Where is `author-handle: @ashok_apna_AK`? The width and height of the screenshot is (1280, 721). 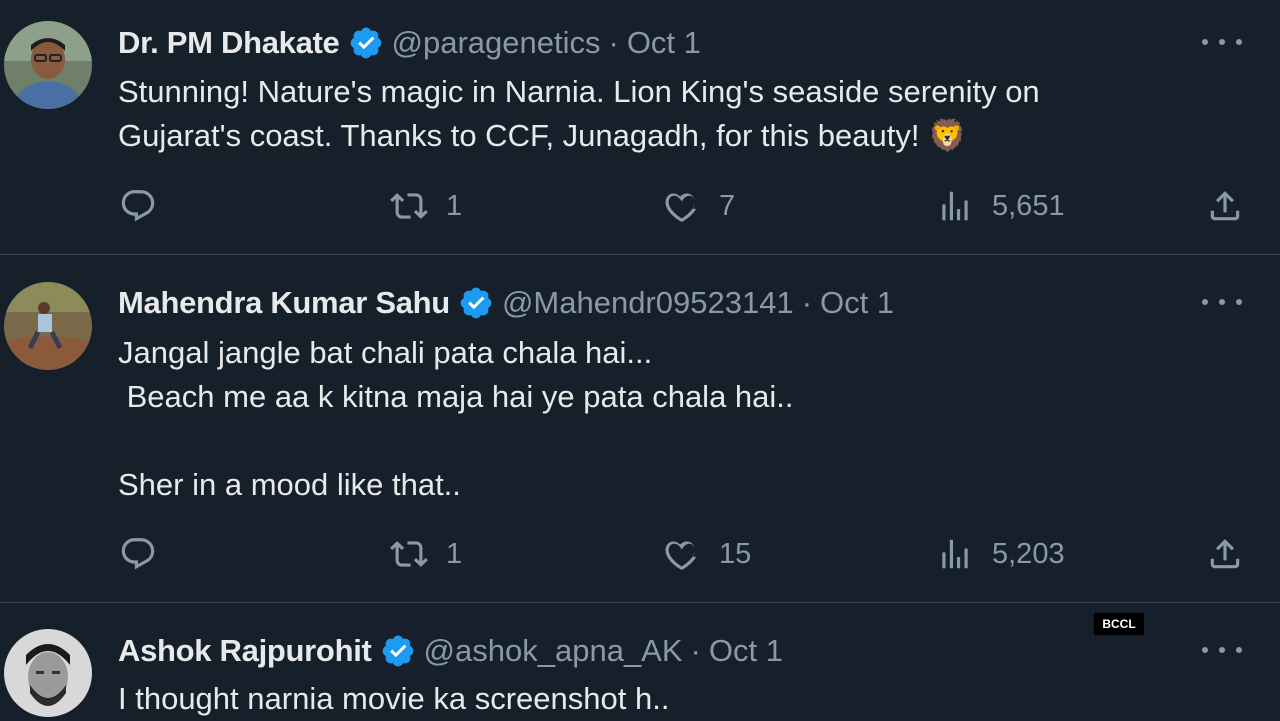 author-handle: @ashok_apna_AK is located at coordinates (553, 651).